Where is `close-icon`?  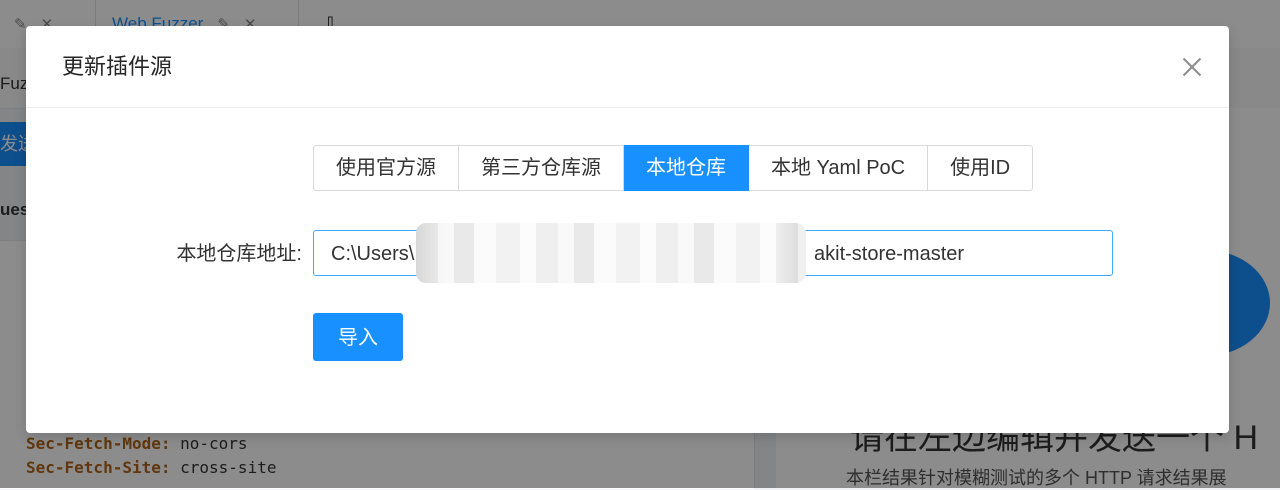
close-icon is located at coordinates (1192, 67).